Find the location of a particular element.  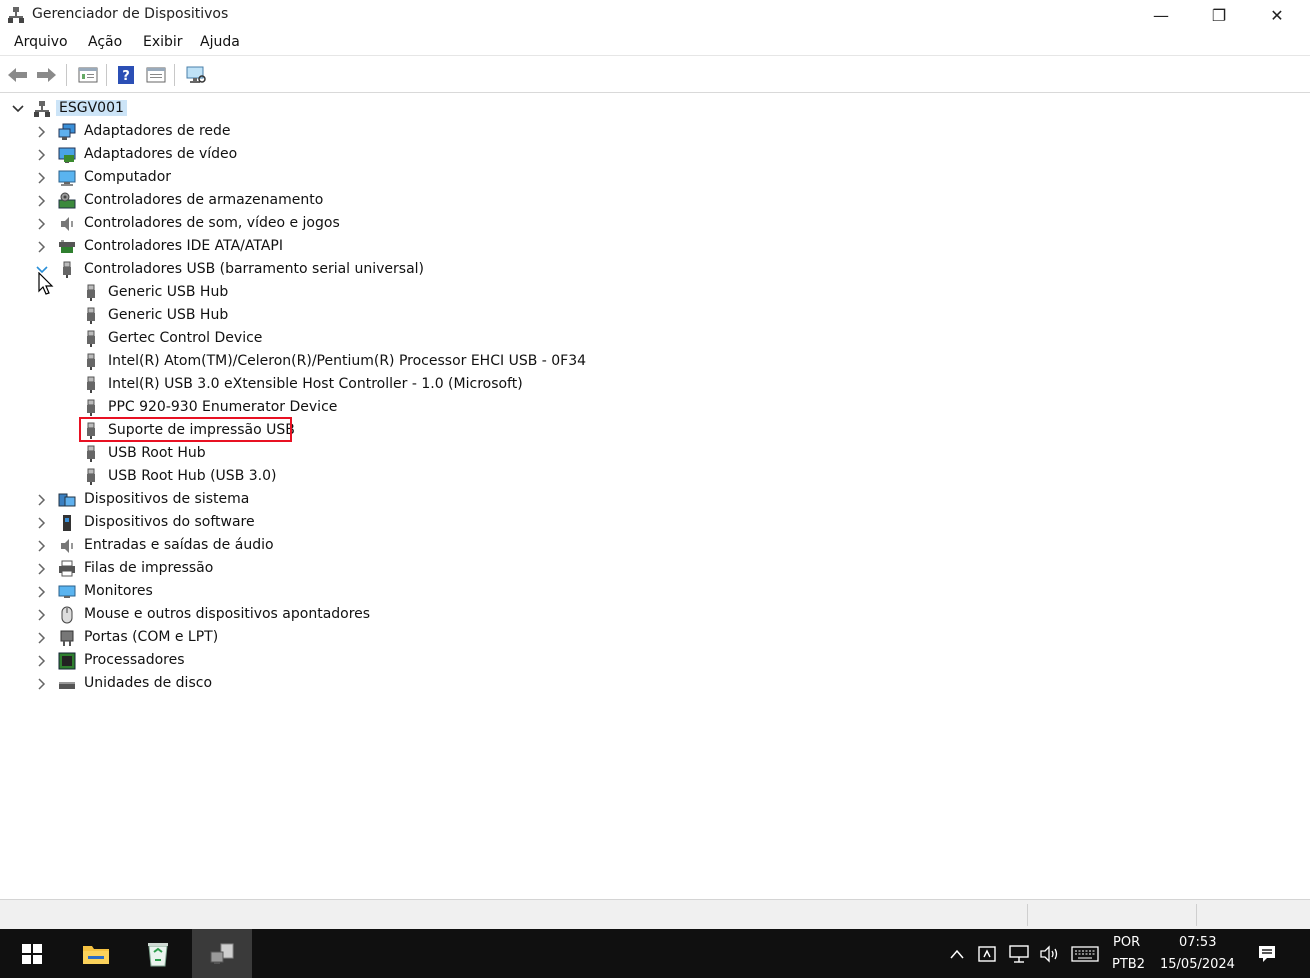

title-bar: Gerenciador de Dispositivos — ❐ ✕ is located at coordinates (655, 15).